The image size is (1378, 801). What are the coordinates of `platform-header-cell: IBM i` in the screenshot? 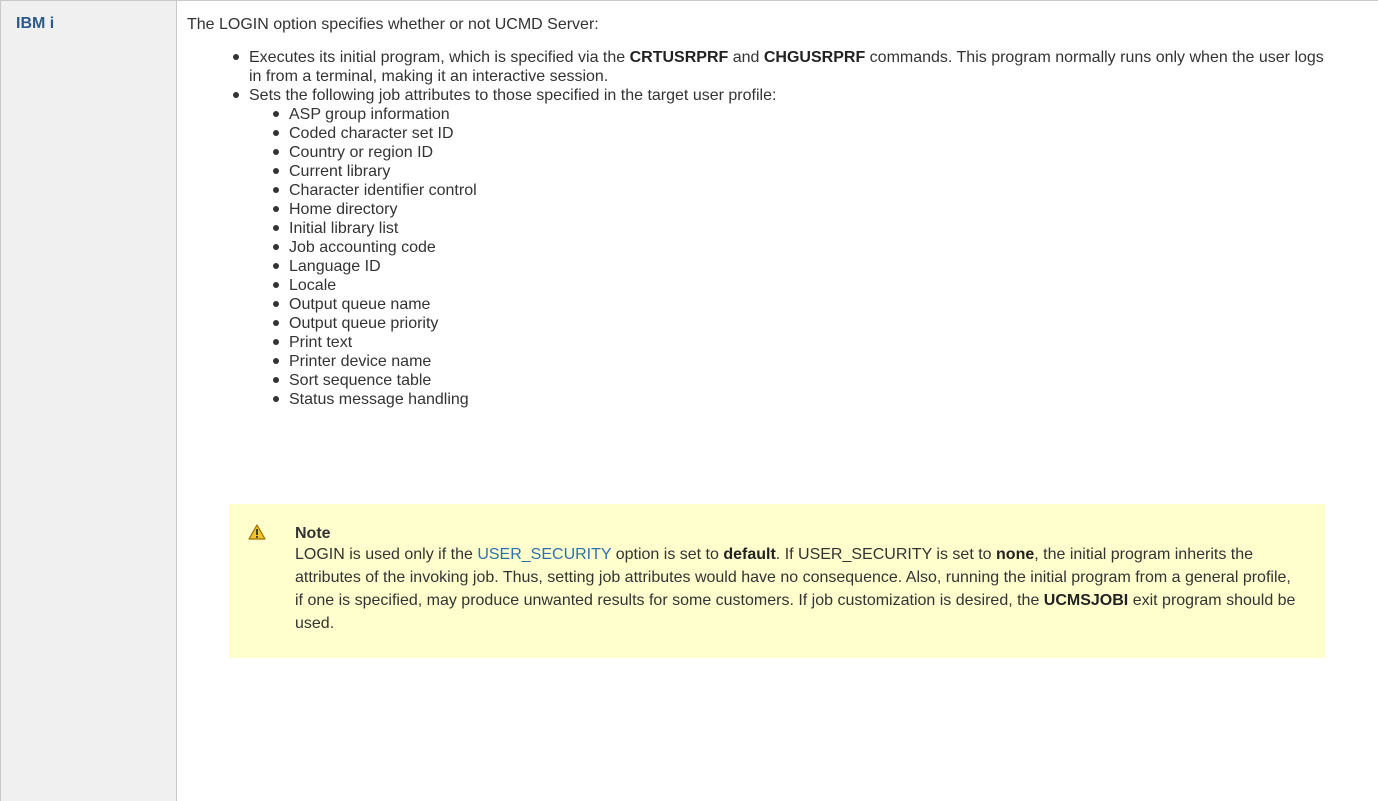 It's located at (89, 401).